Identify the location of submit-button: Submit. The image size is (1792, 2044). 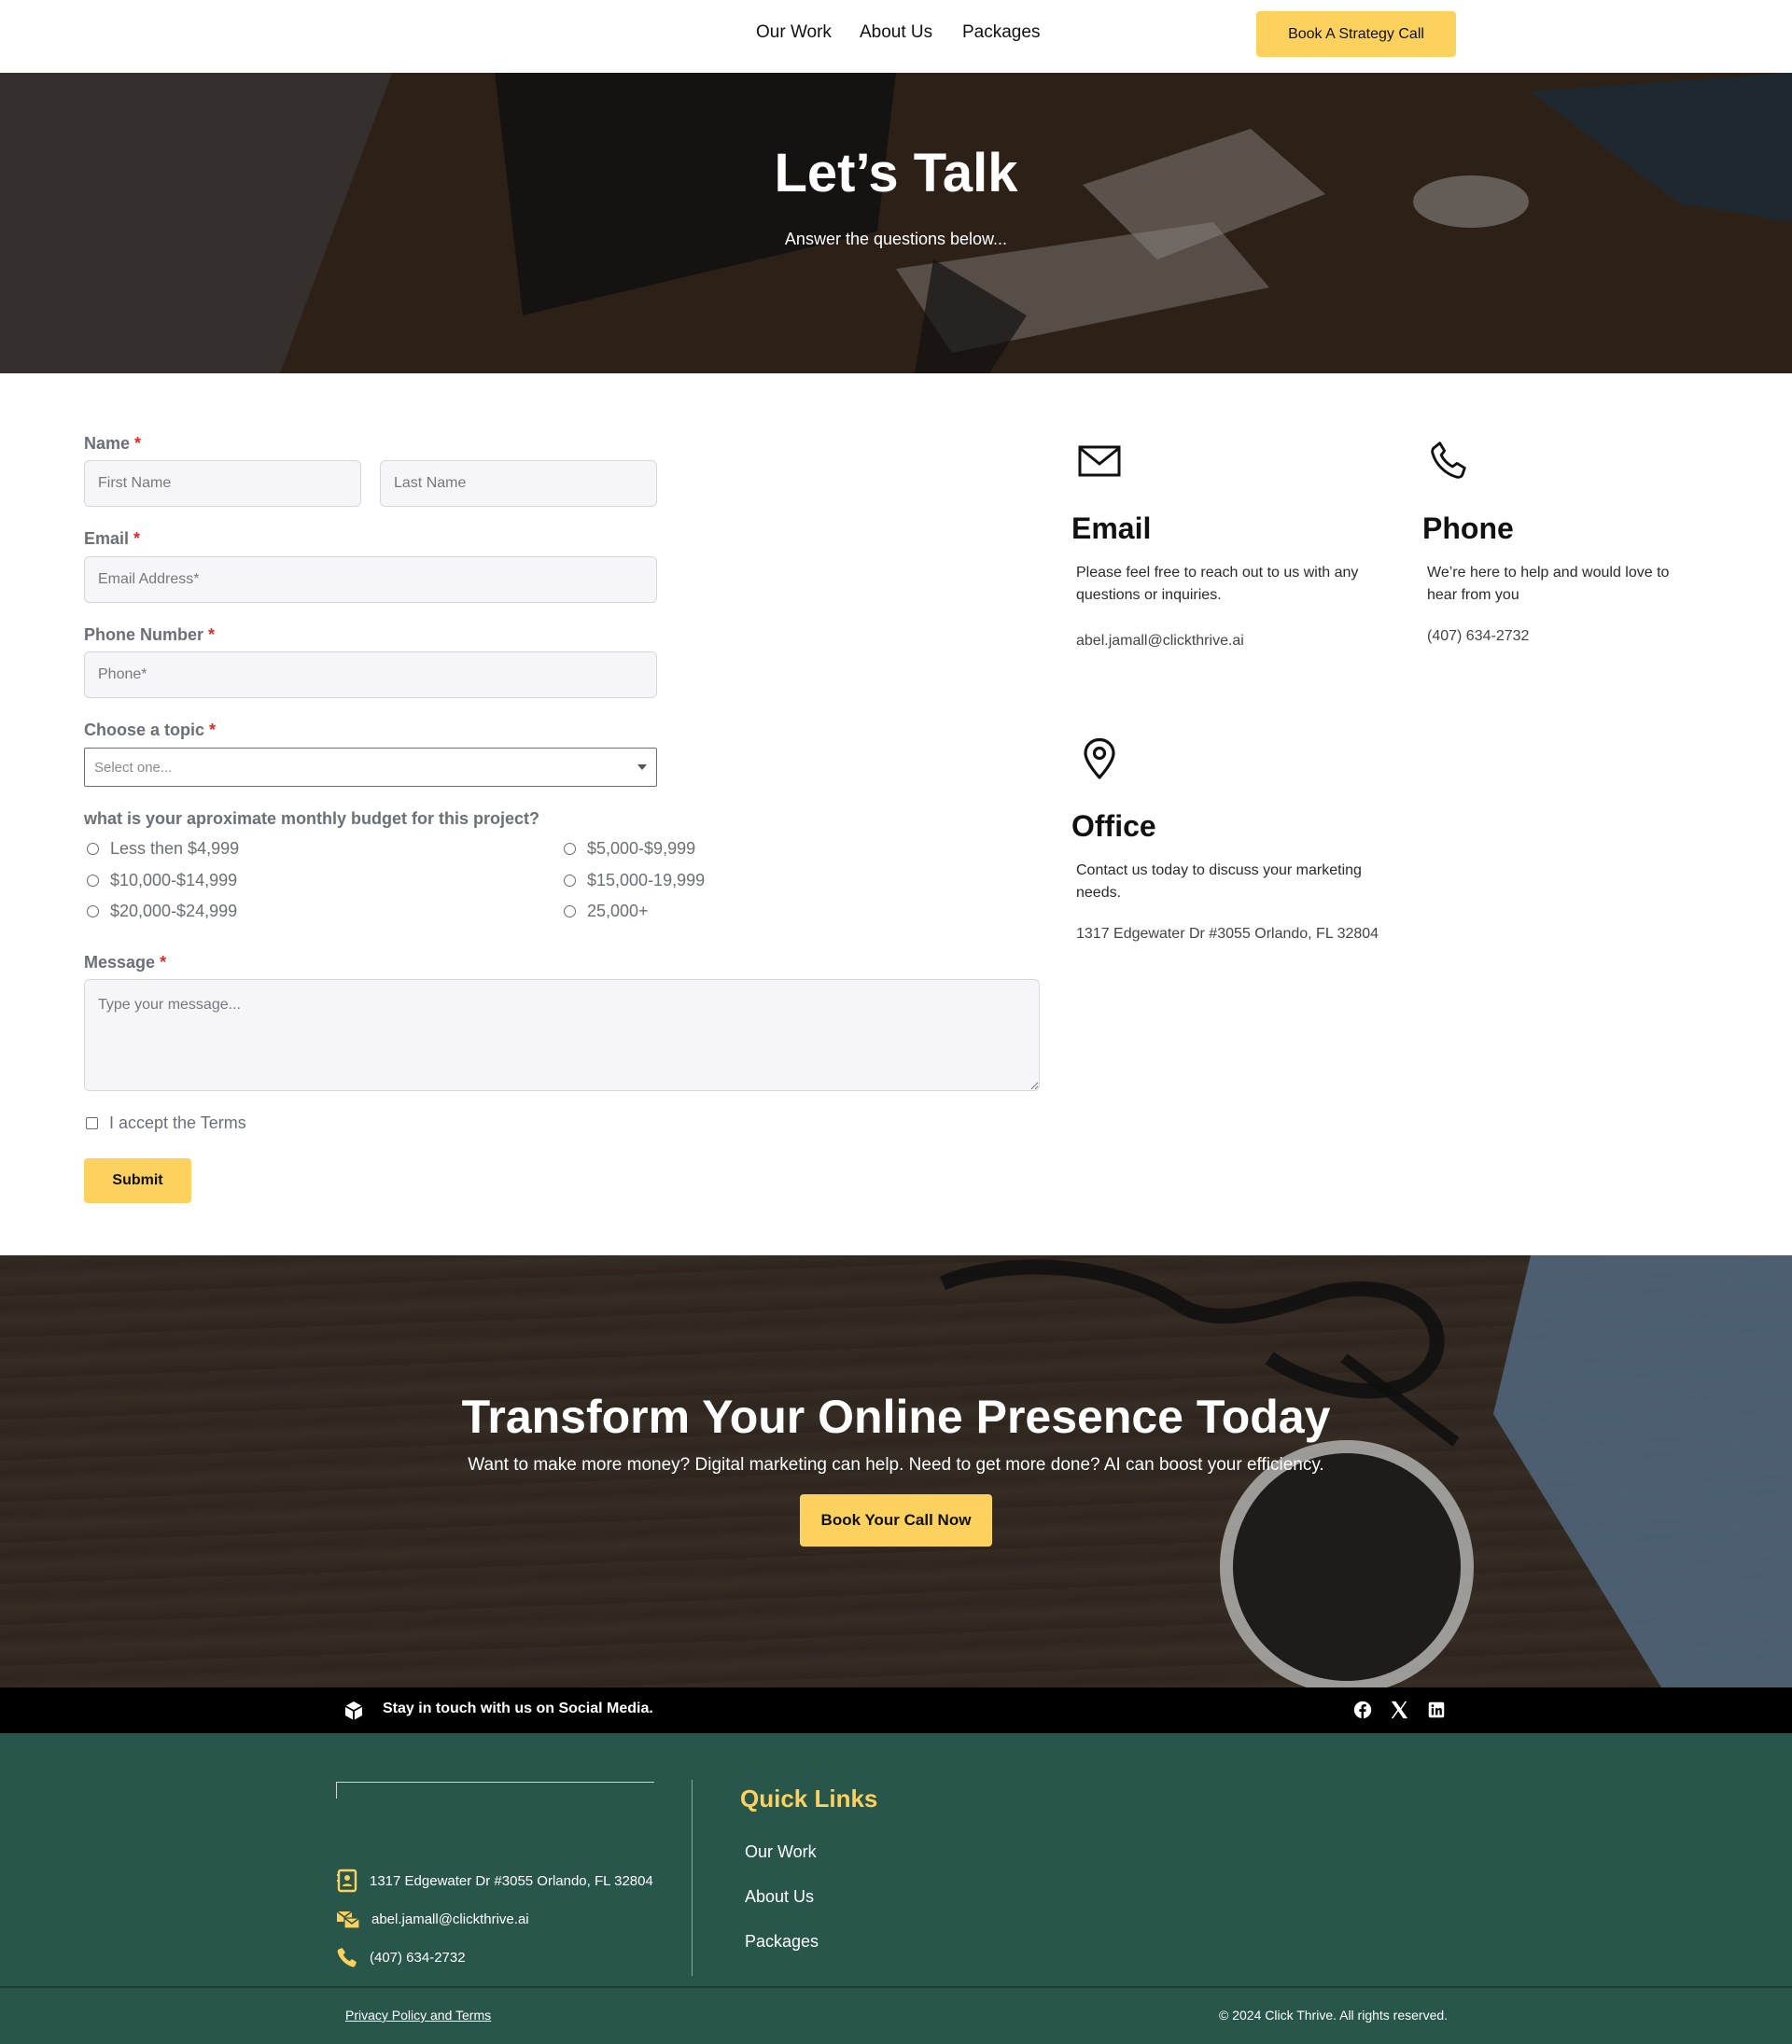
(137, 1180).